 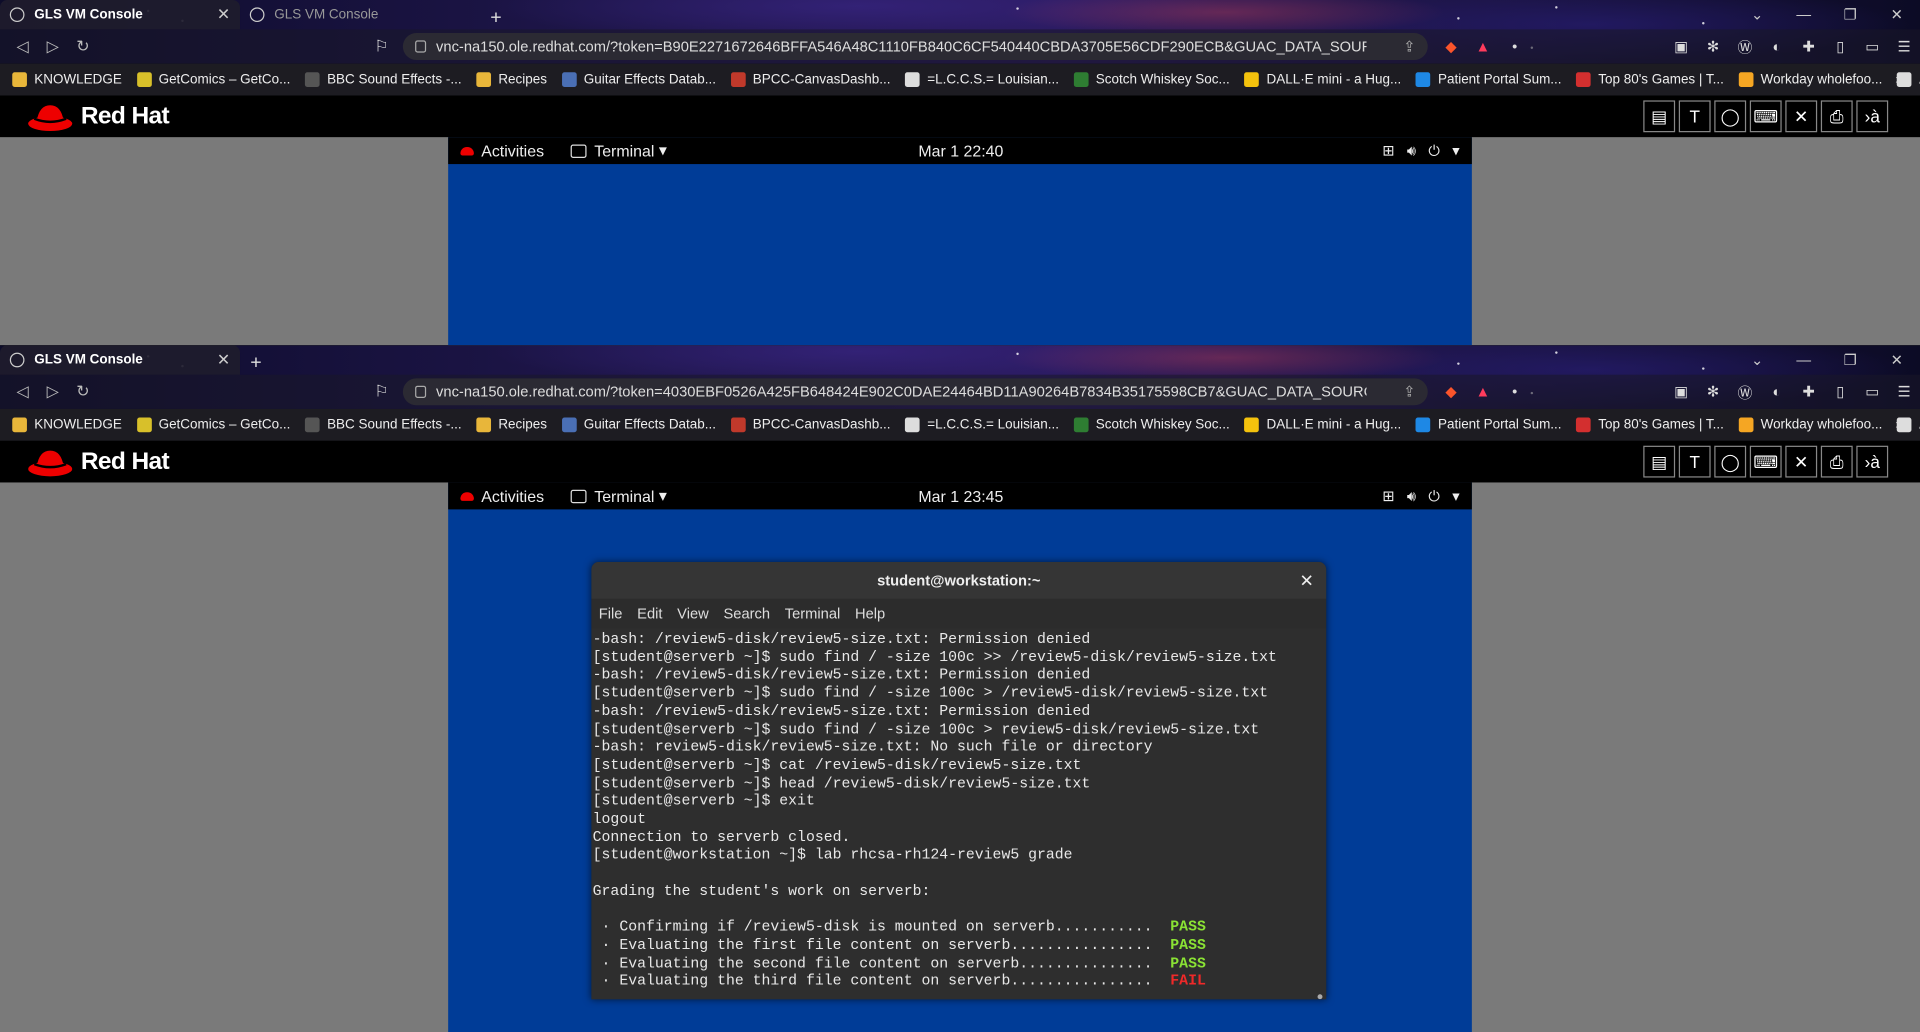 What do you see at coordinates (360, 14) in the screenshot?
I see `tab-gls-vm-console-2: GLS VM Console` at bounding box center [360, 14].